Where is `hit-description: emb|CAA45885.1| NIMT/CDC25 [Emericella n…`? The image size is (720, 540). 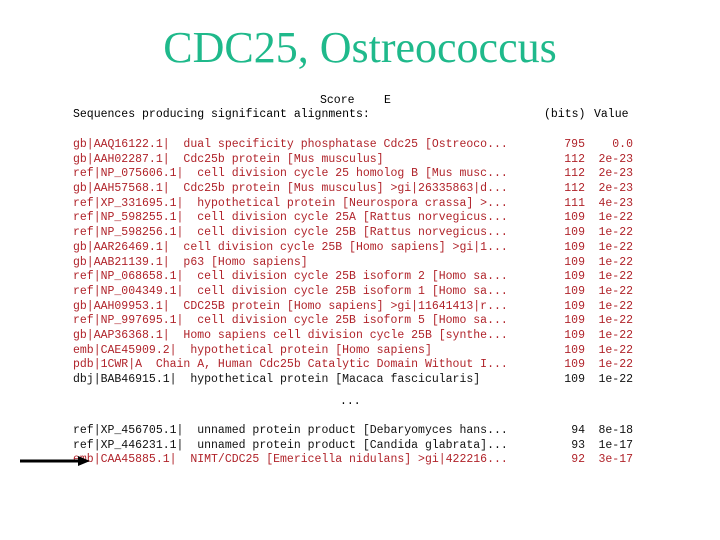
hit-description: emb|CAA45885.1| NIMT/CDC25 [Emericella n… is located at coordinates (290, 460).